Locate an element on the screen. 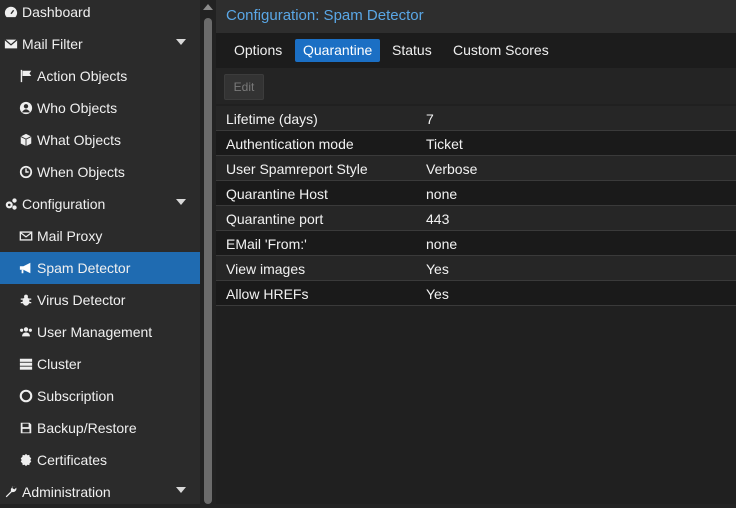 This screenshot has height=508, width=736. table-row: User Spamreport Style Verbose is located at coordinates (476, 168).